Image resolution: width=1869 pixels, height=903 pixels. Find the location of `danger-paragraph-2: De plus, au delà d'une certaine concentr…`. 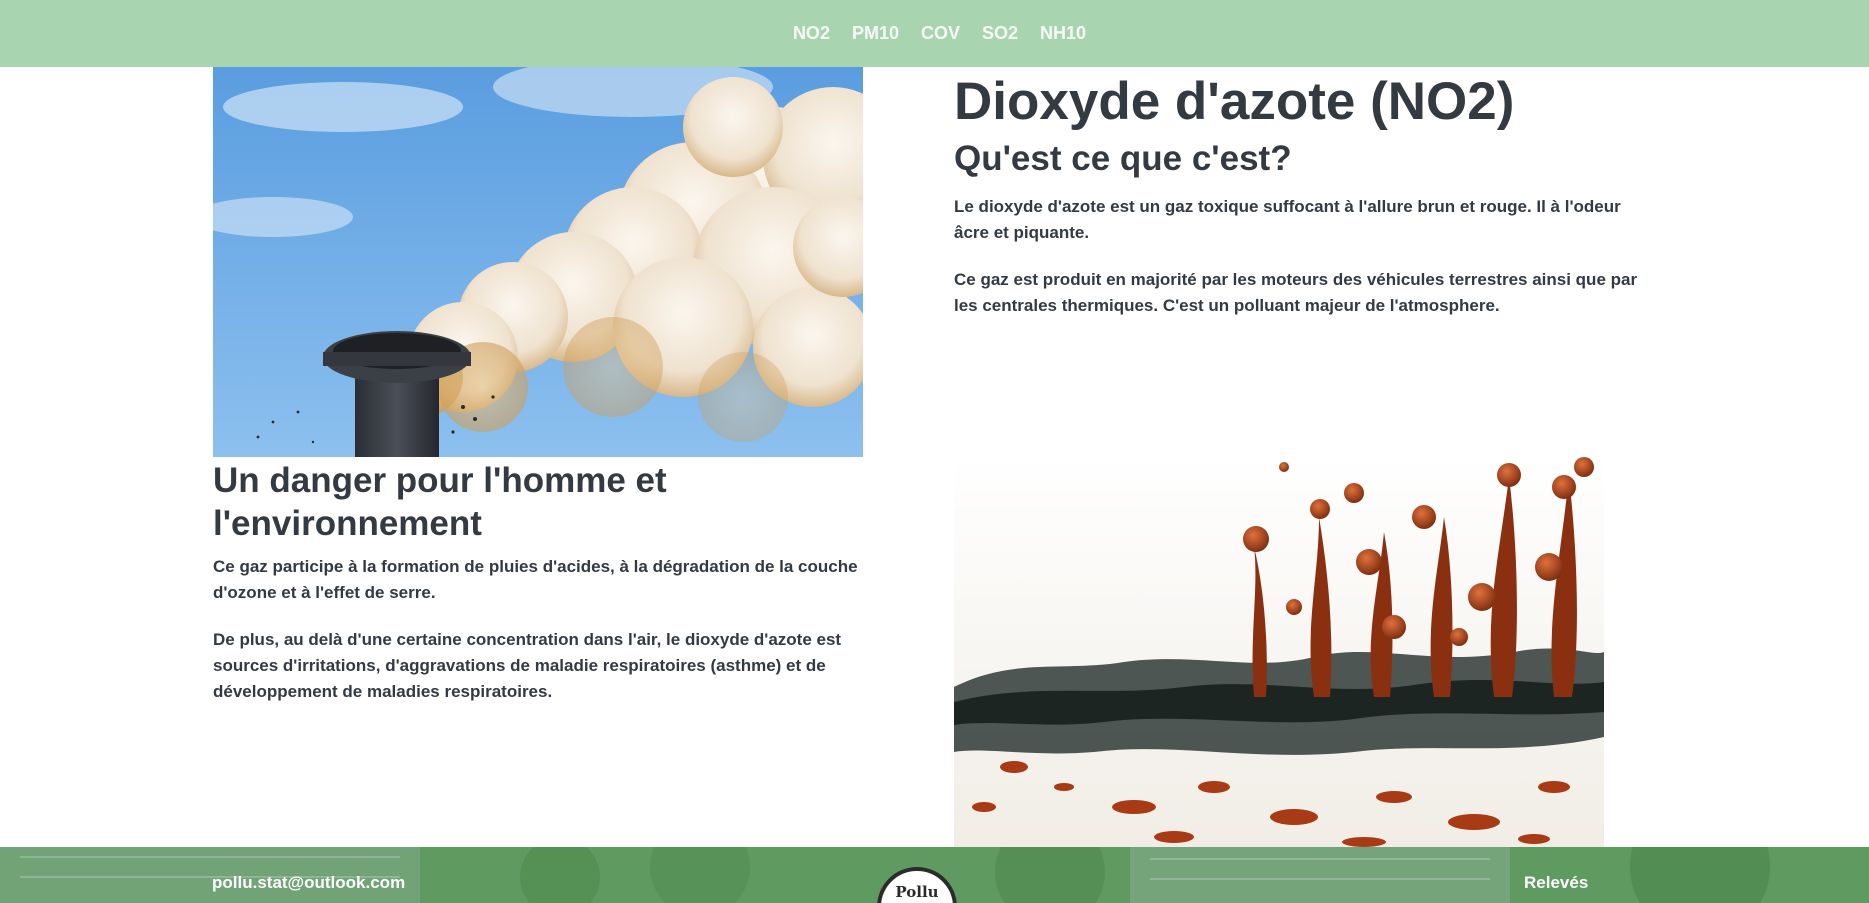

danger-paragraph-2: De plus, au delà d'une certaine concentr… is located at coordinates (527, 665).